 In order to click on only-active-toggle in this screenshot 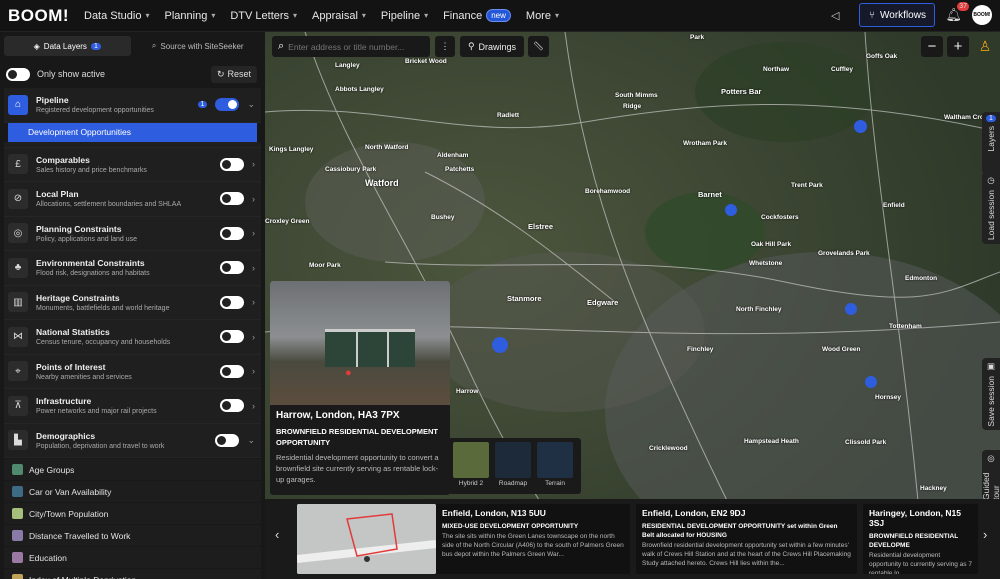, I will do `click(18, 74)`.